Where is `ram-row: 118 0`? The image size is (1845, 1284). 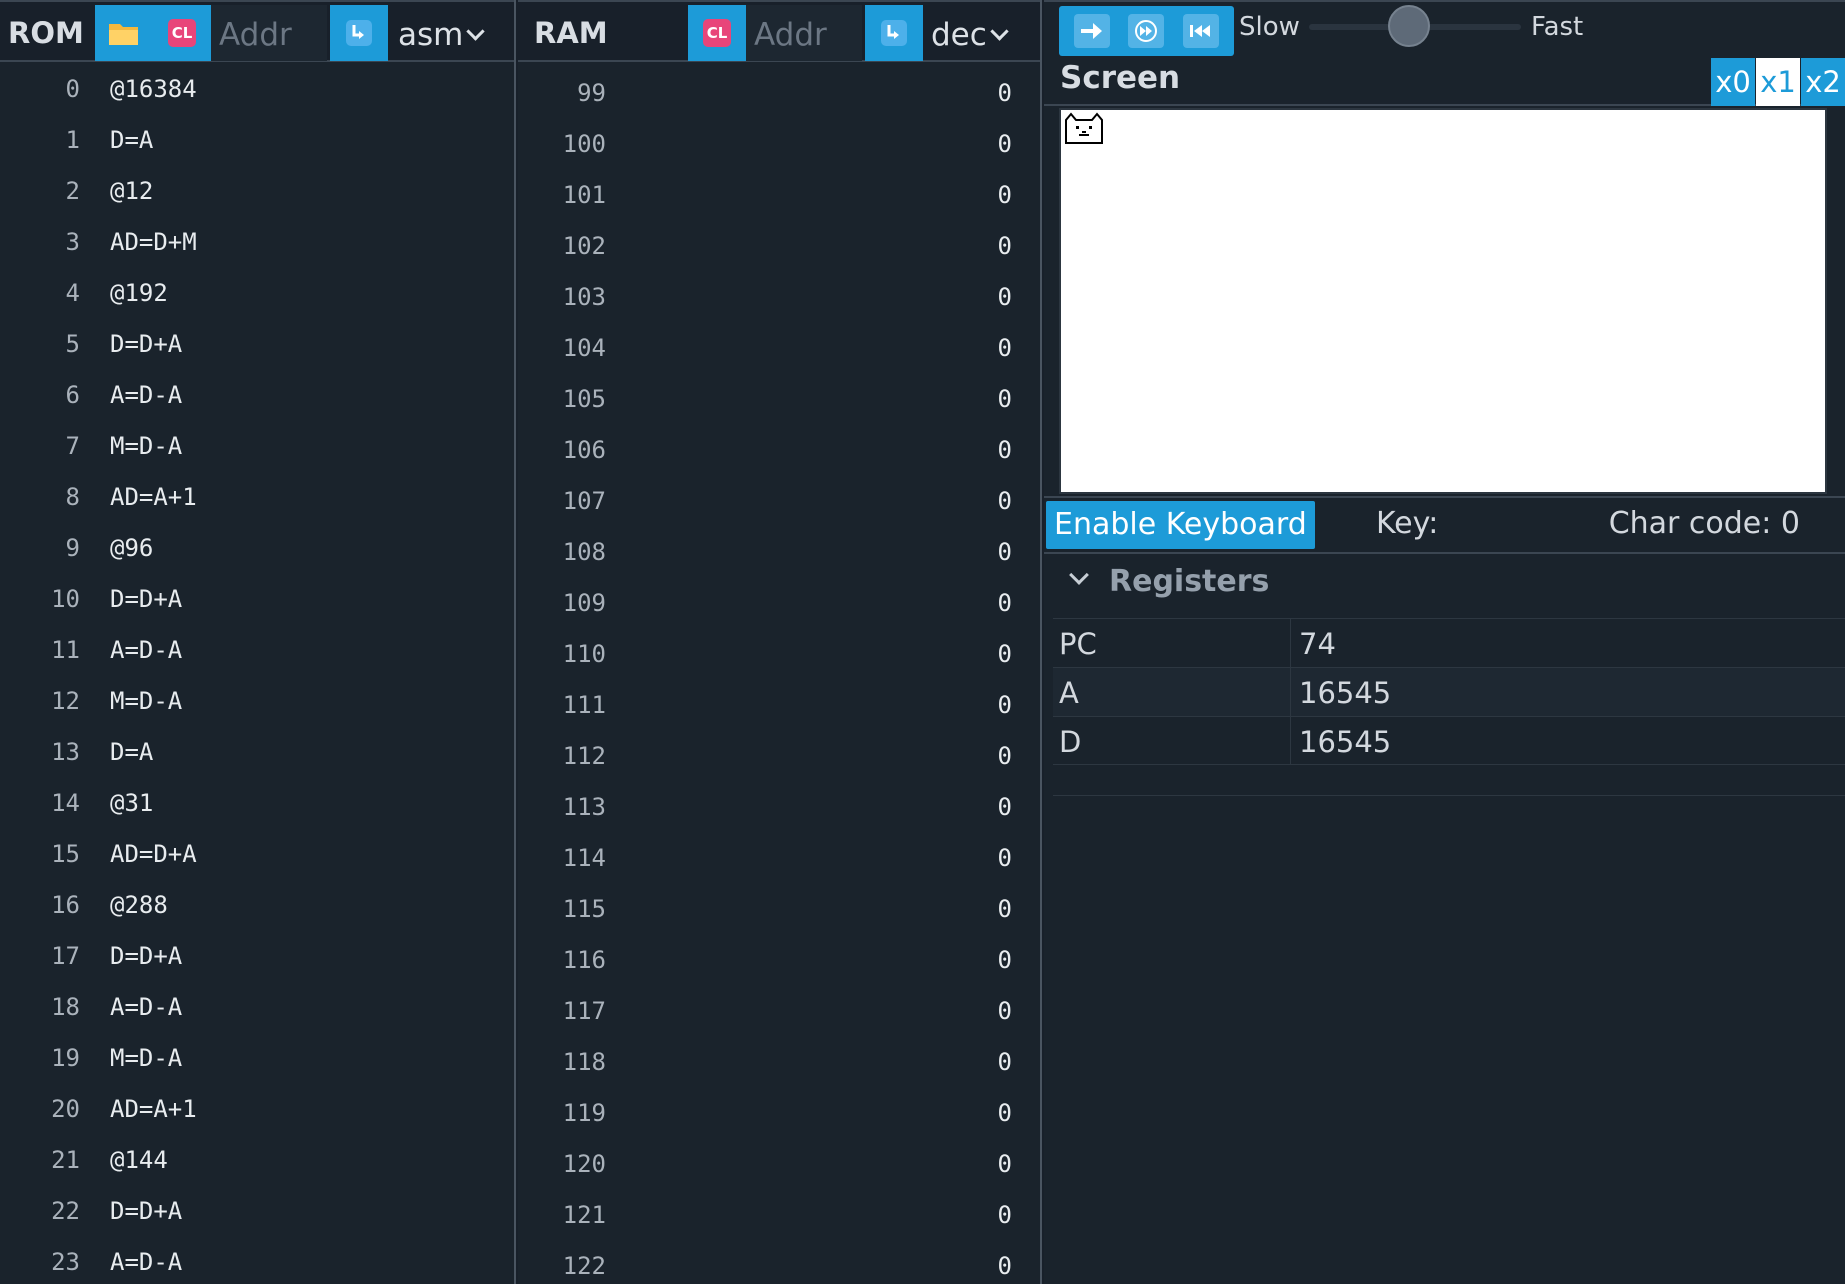 ram-row: 118 0 is located at coordinates (779, 1062).